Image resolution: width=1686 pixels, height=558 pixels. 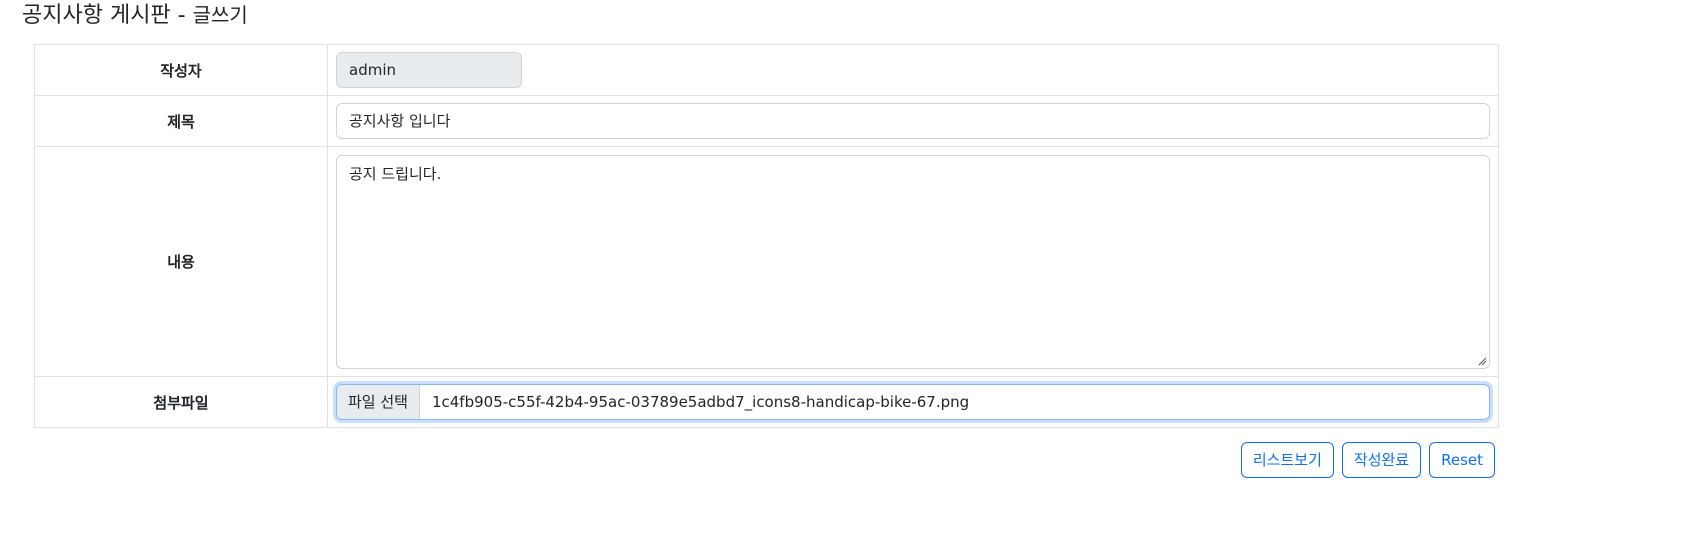 I want to click on title-label: 제목, so click(x=181, y=121).